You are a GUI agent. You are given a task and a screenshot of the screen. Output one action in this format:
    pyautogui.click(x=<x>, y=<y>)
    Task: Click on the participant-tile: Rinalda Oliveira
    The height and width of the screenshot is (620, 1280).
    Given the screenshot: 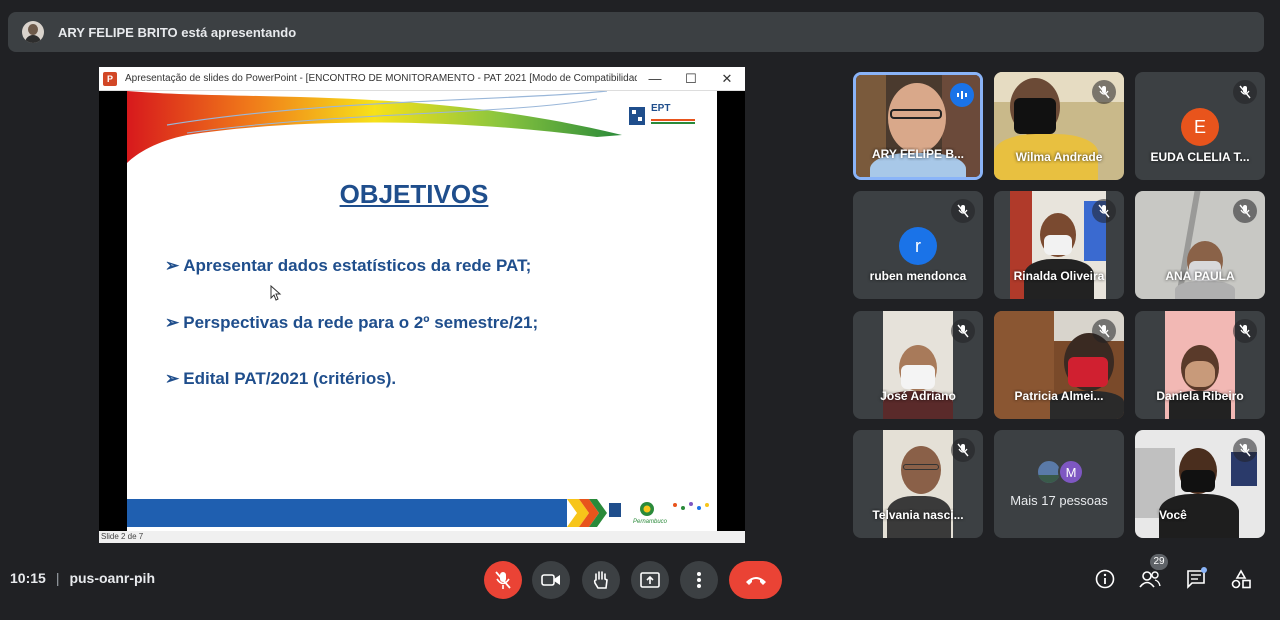 What is the action you would take?
    pyautogui.click(x=1059, y=245)
    